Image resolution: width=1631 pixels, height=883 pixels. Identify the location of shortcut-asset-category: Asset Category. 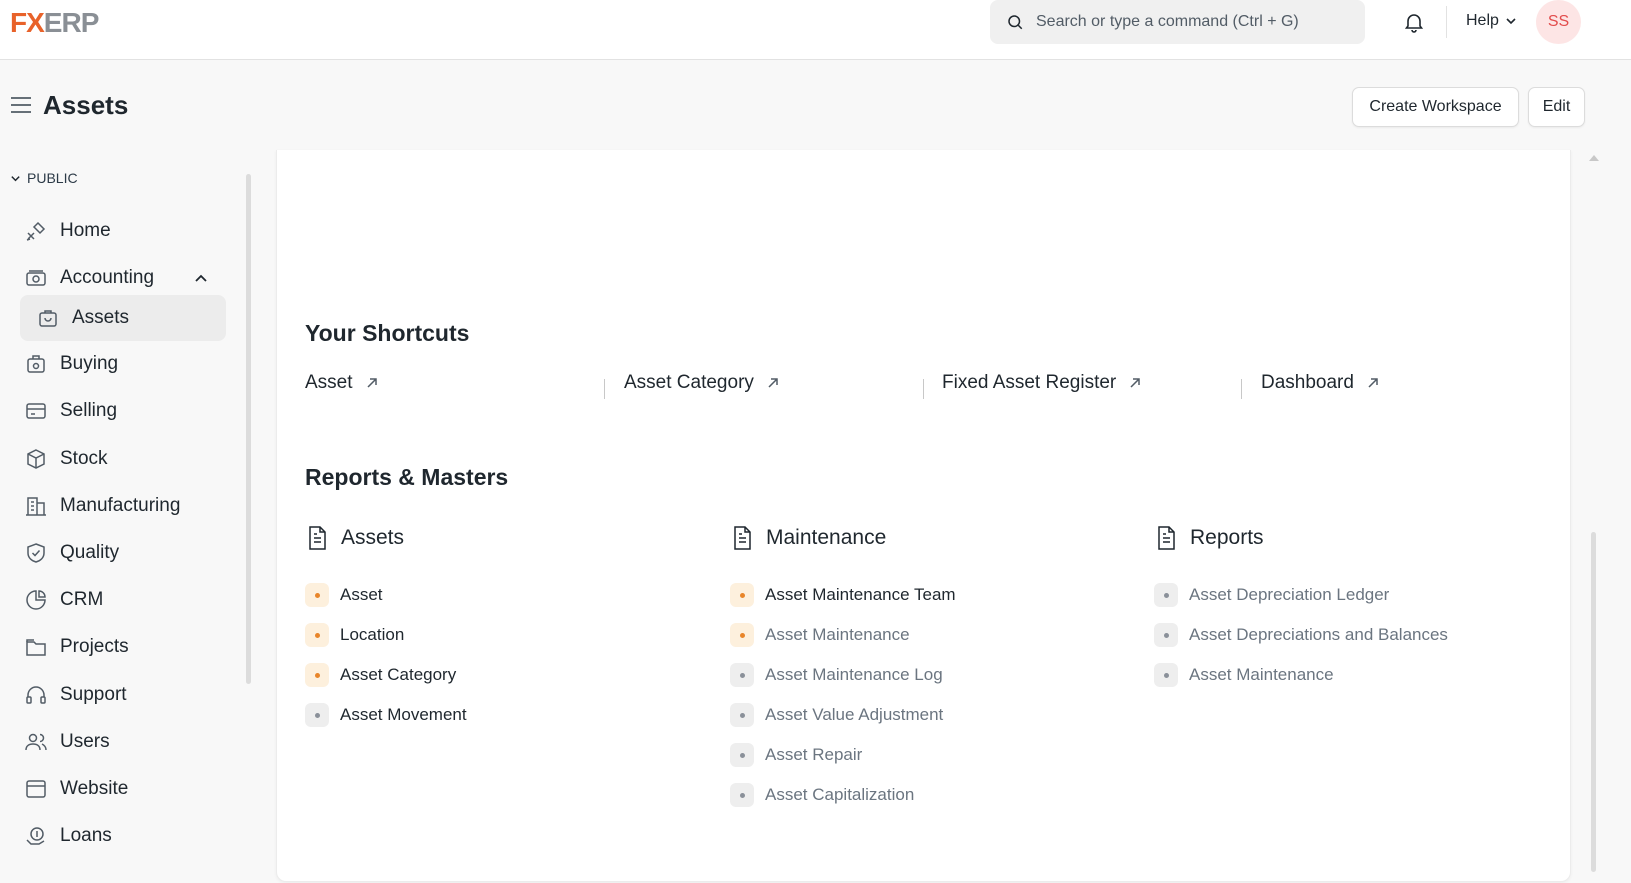
(702, 383).